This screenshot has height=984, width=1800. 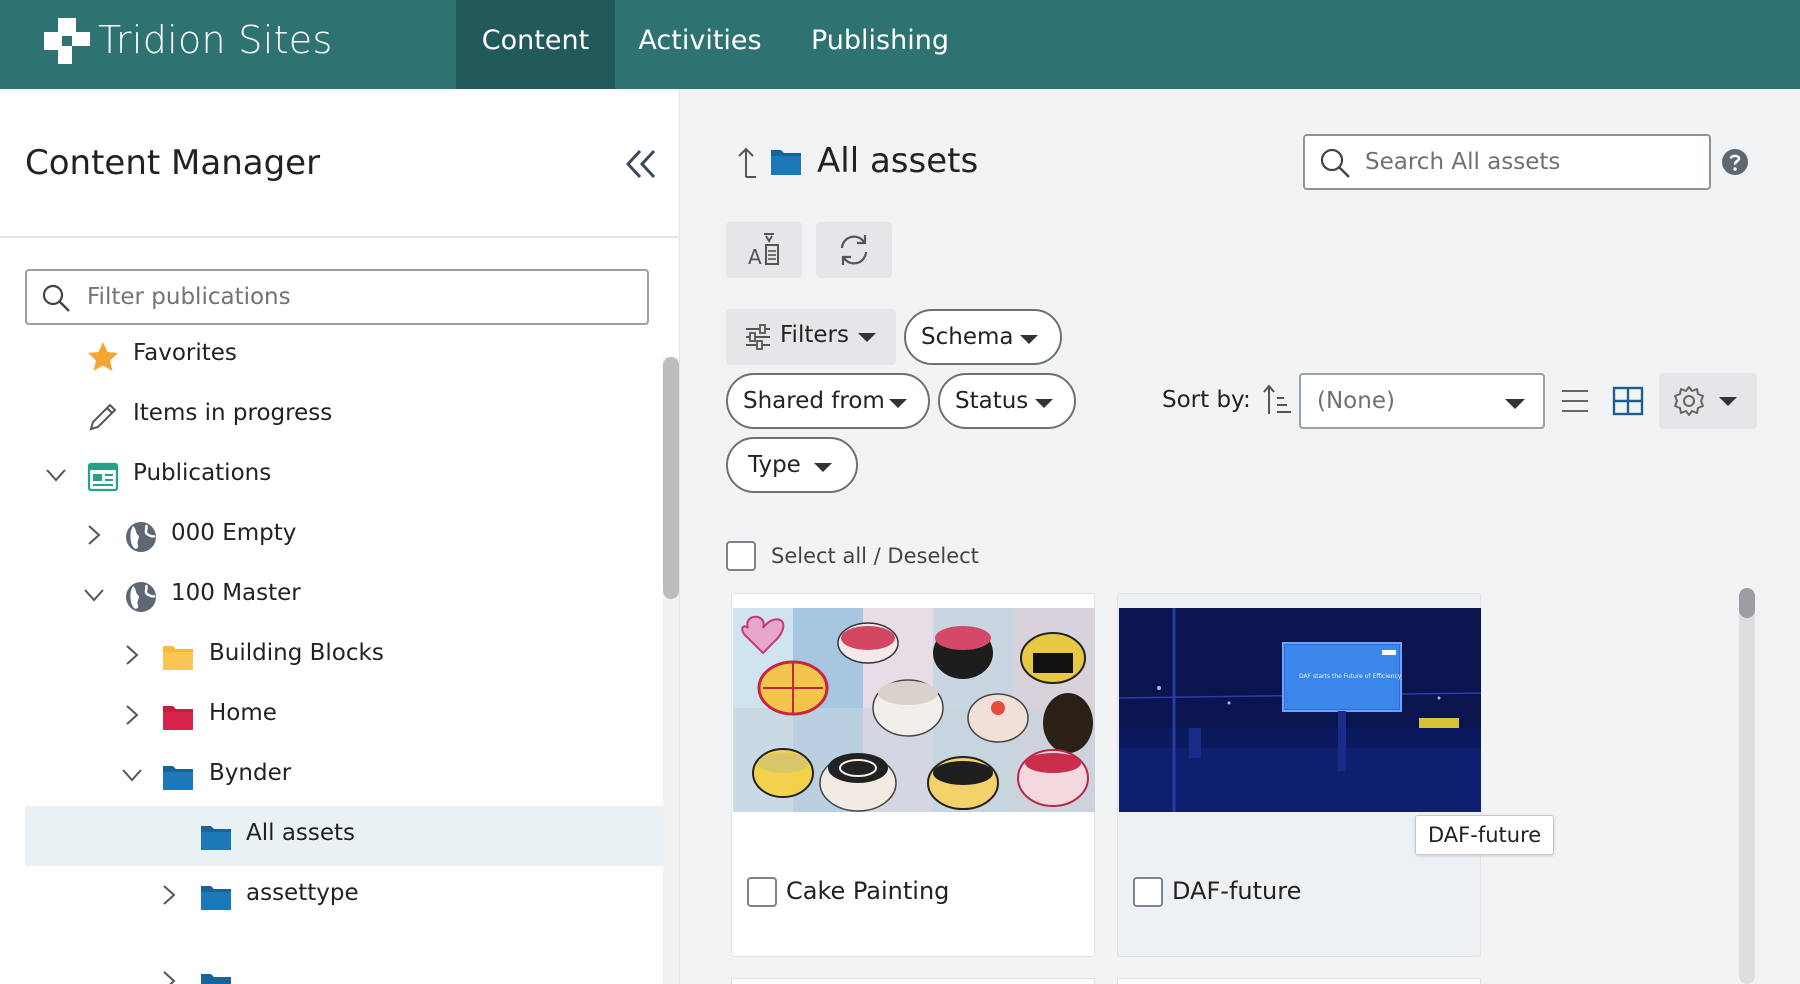 I want to click on tridion-logo-icon, so click(x=67, y=41).